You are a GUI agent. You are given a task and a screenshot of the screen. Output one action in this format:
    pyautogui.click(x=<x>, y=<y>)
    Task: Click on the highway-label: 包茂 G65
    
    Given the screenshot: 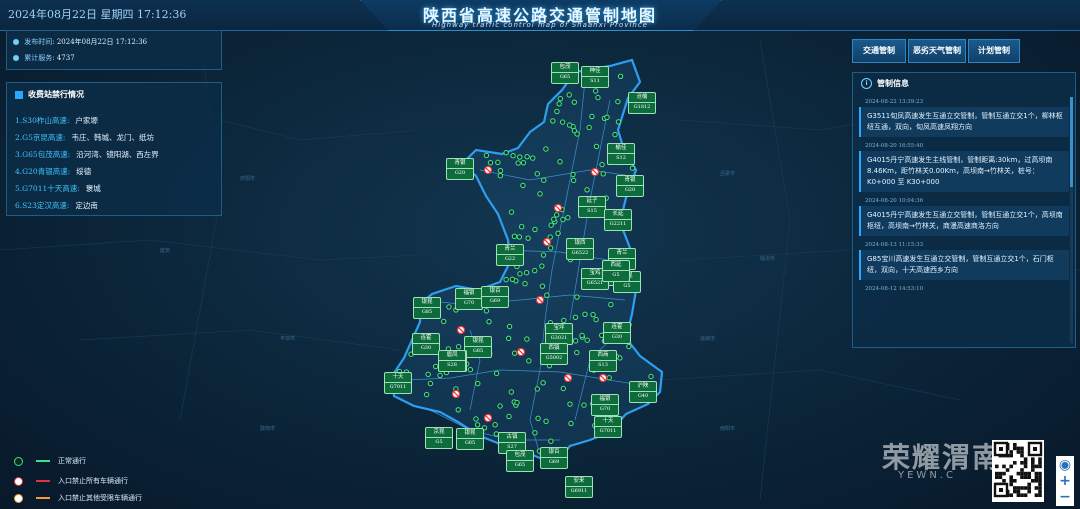 What is the action you would take?
    pyautogui.click(x=520, y=461)
    